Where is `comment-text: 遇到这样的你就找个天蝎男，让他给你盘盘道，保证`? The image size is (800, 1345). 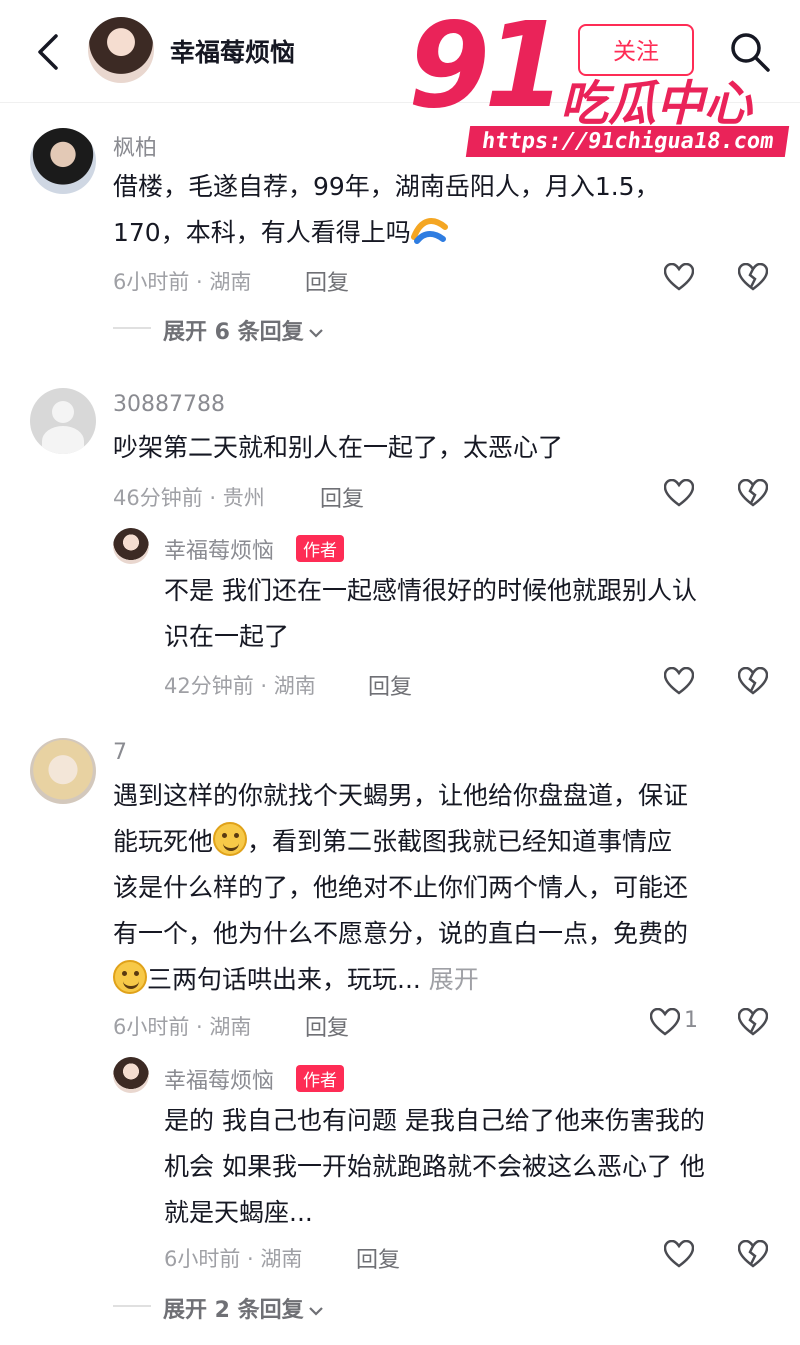 comment-text: 遇到这样的你就找个天蝎男，让他给你盘盘道，保证 is located at coordinates (401, 795).